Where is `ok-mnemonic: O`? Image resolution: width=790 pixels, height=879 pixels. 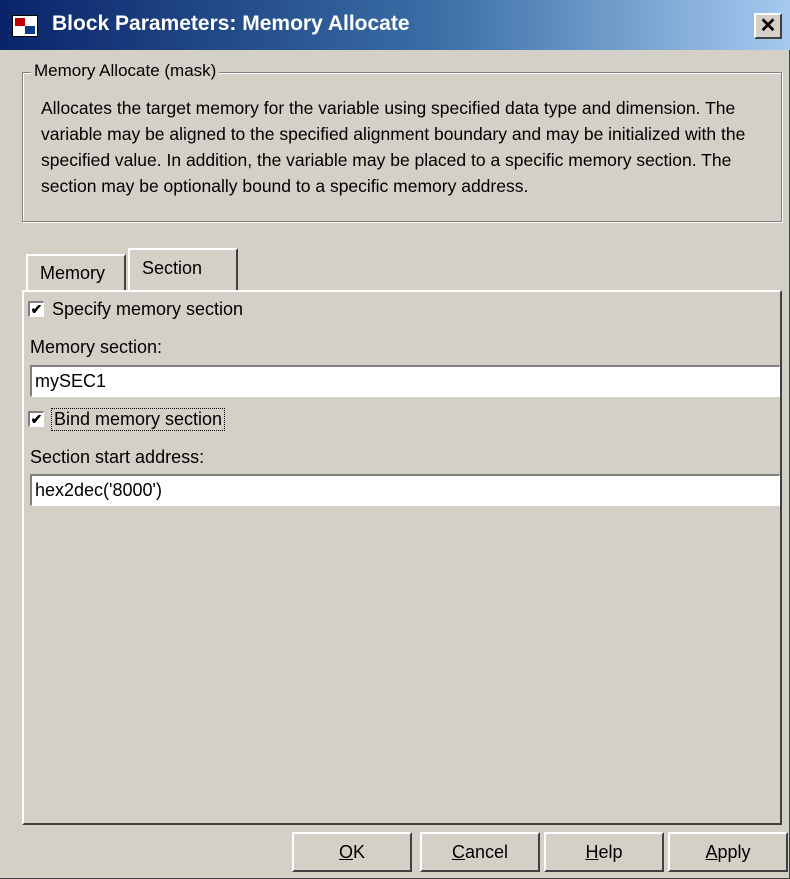 ok-mnemonic: O is located at coordinates (345, 852).